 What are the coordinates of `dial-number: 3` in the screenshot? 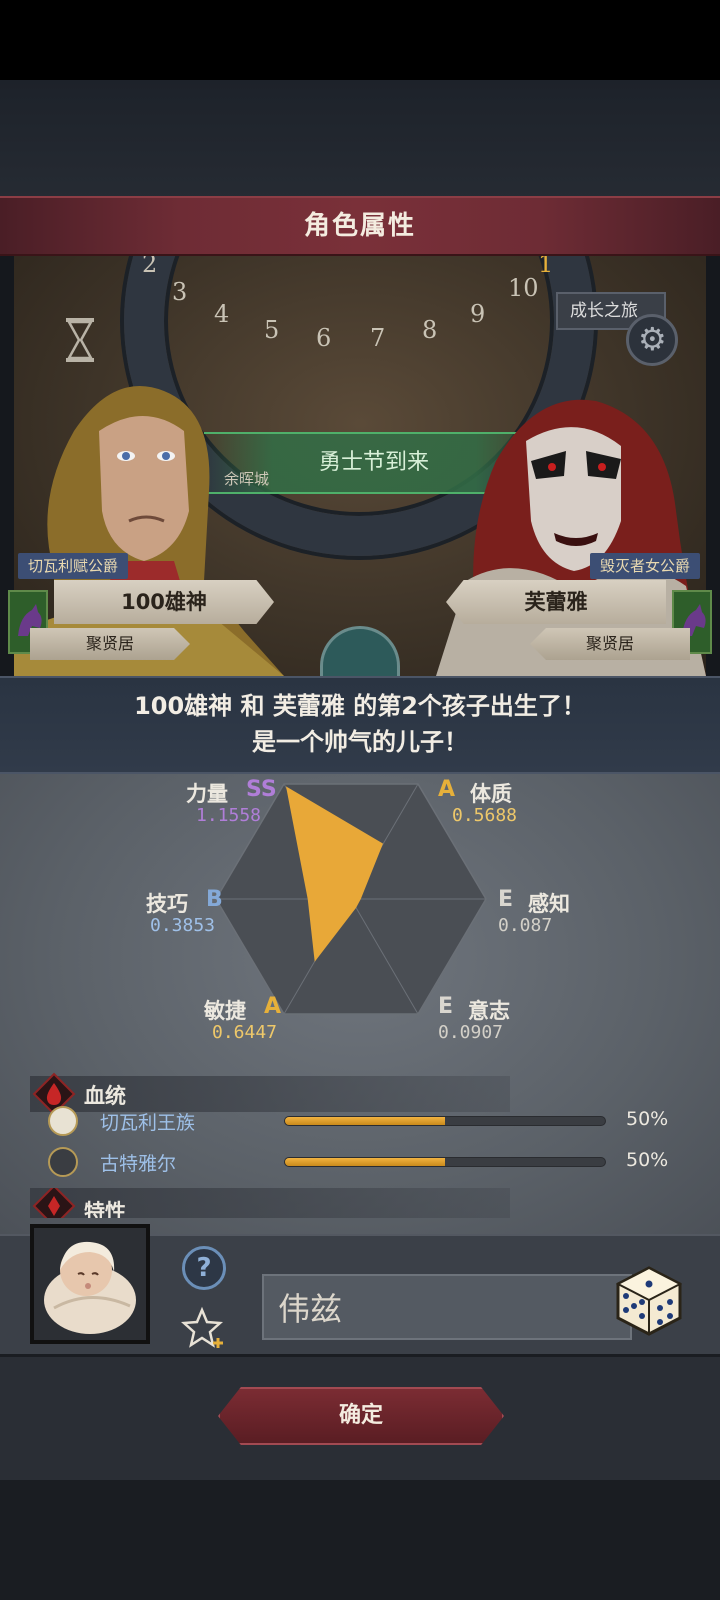 It's located at (180, 292).